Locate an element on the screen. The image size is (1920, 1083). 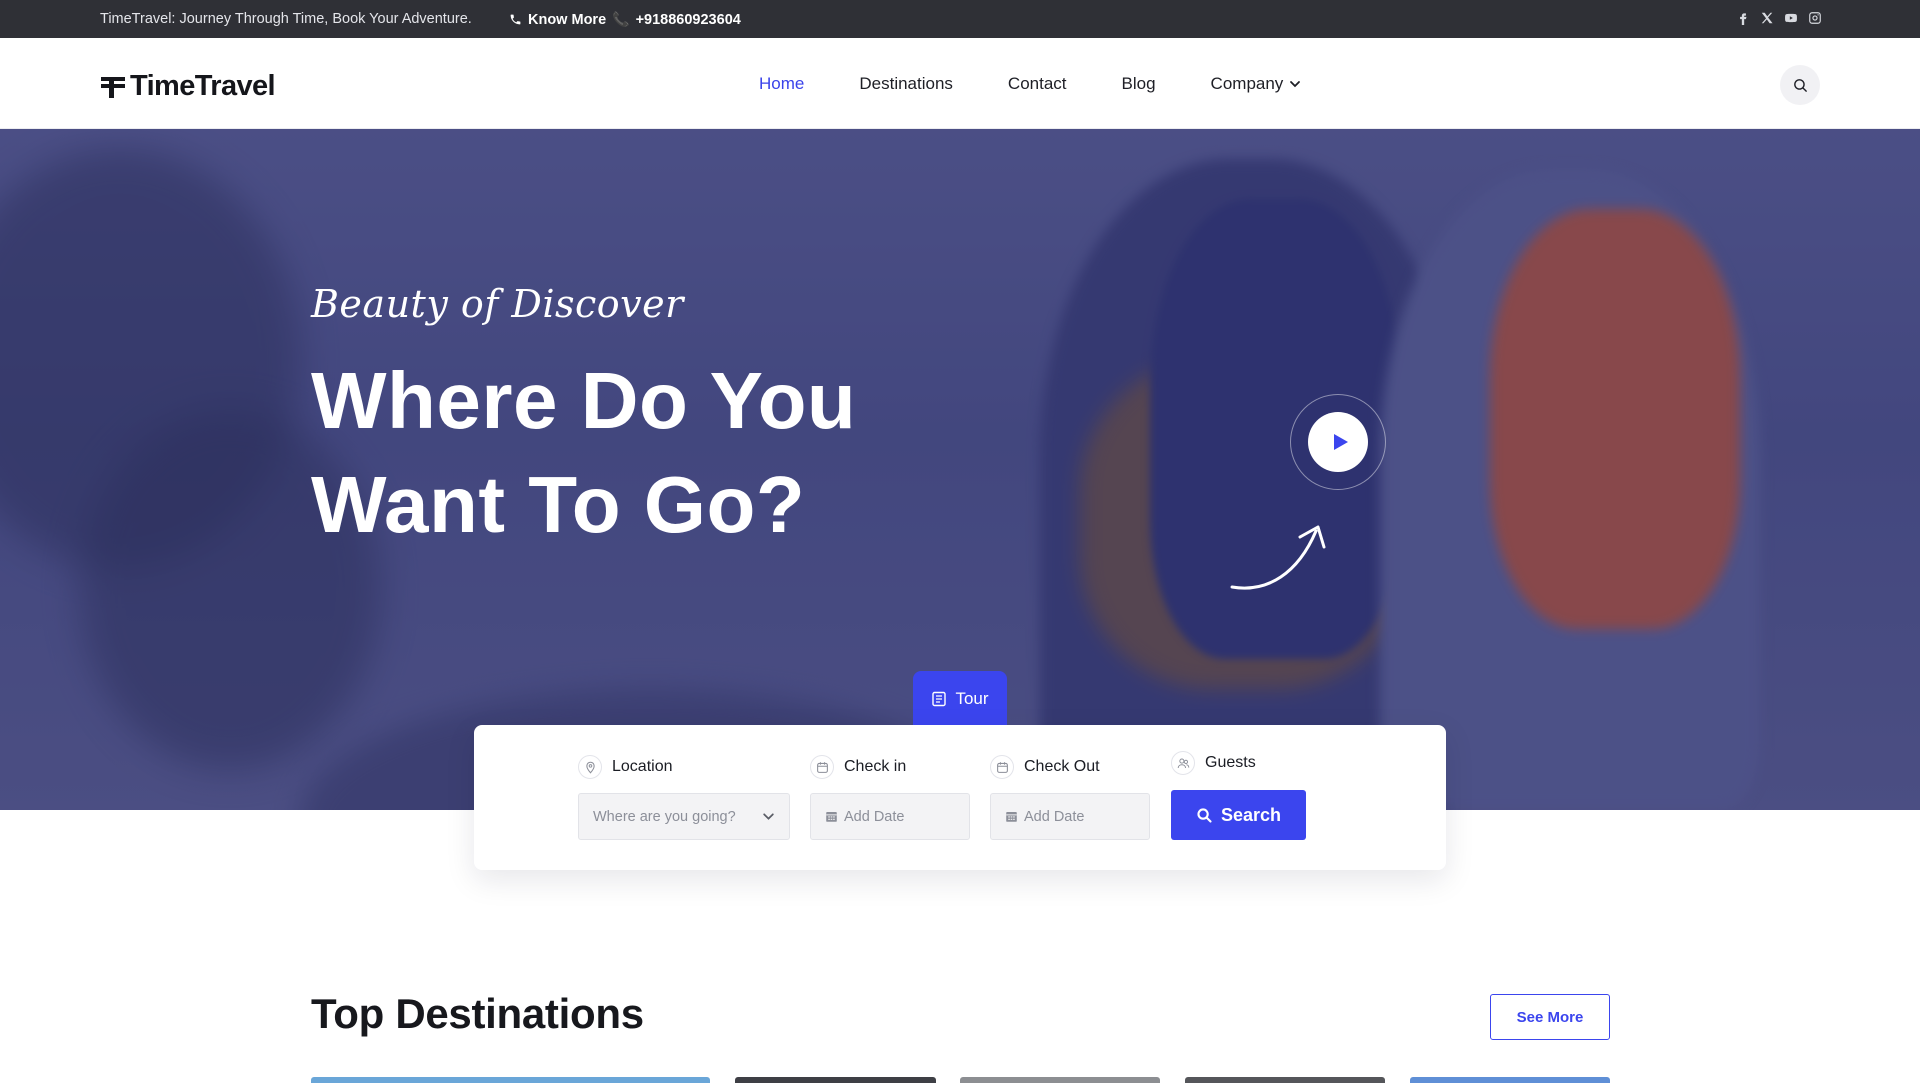
location-select: Where are you going? is located at coordinates (684, 816).